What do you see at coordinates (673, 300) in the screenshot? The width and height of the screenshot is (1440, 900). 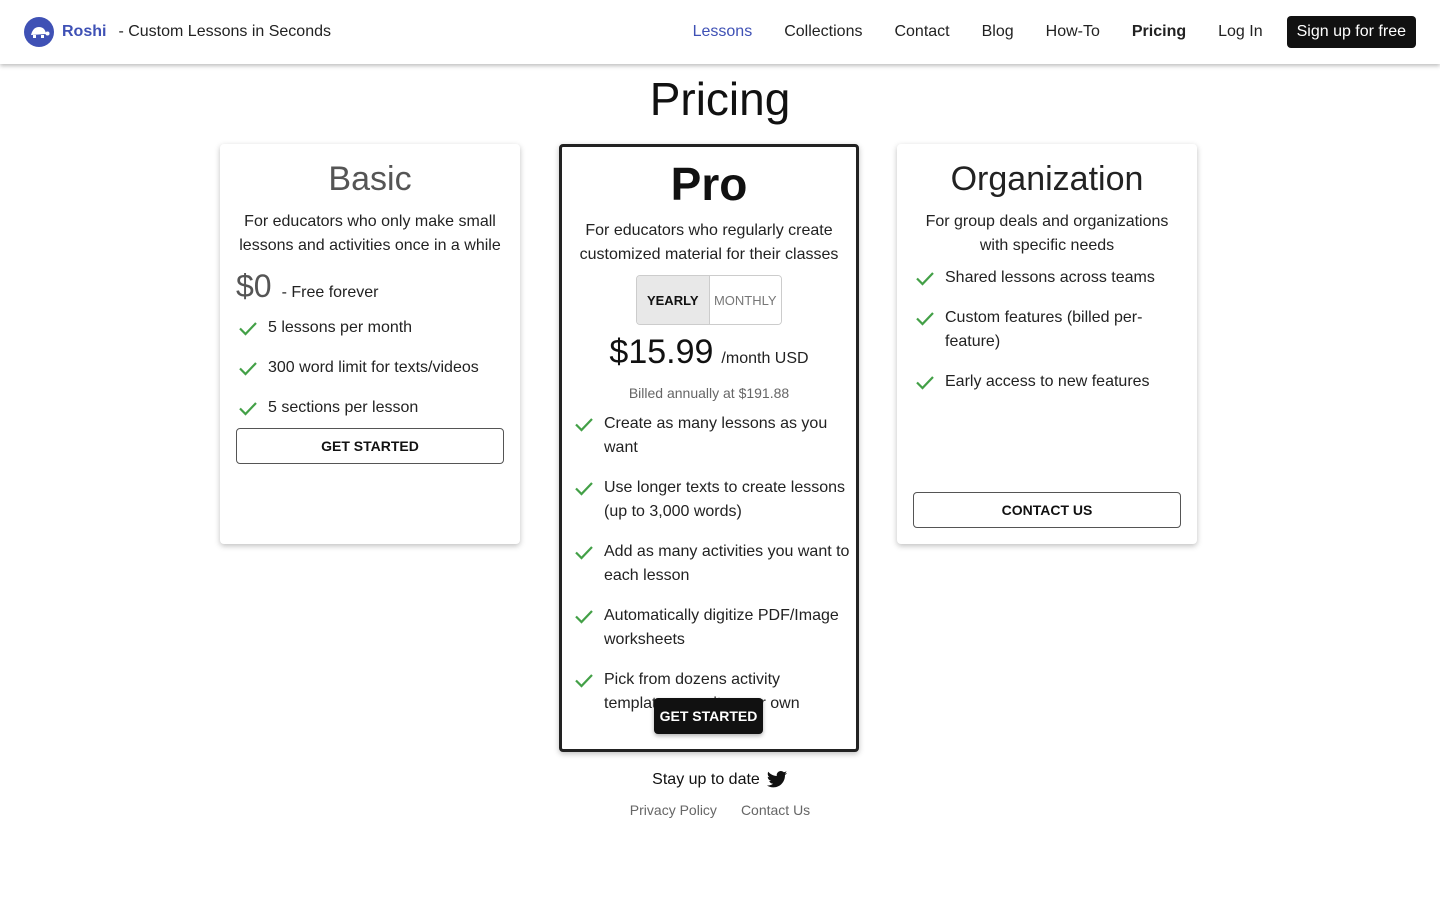 I see `billing-yearly-button: Yearly` at bounding box center [673, 300].